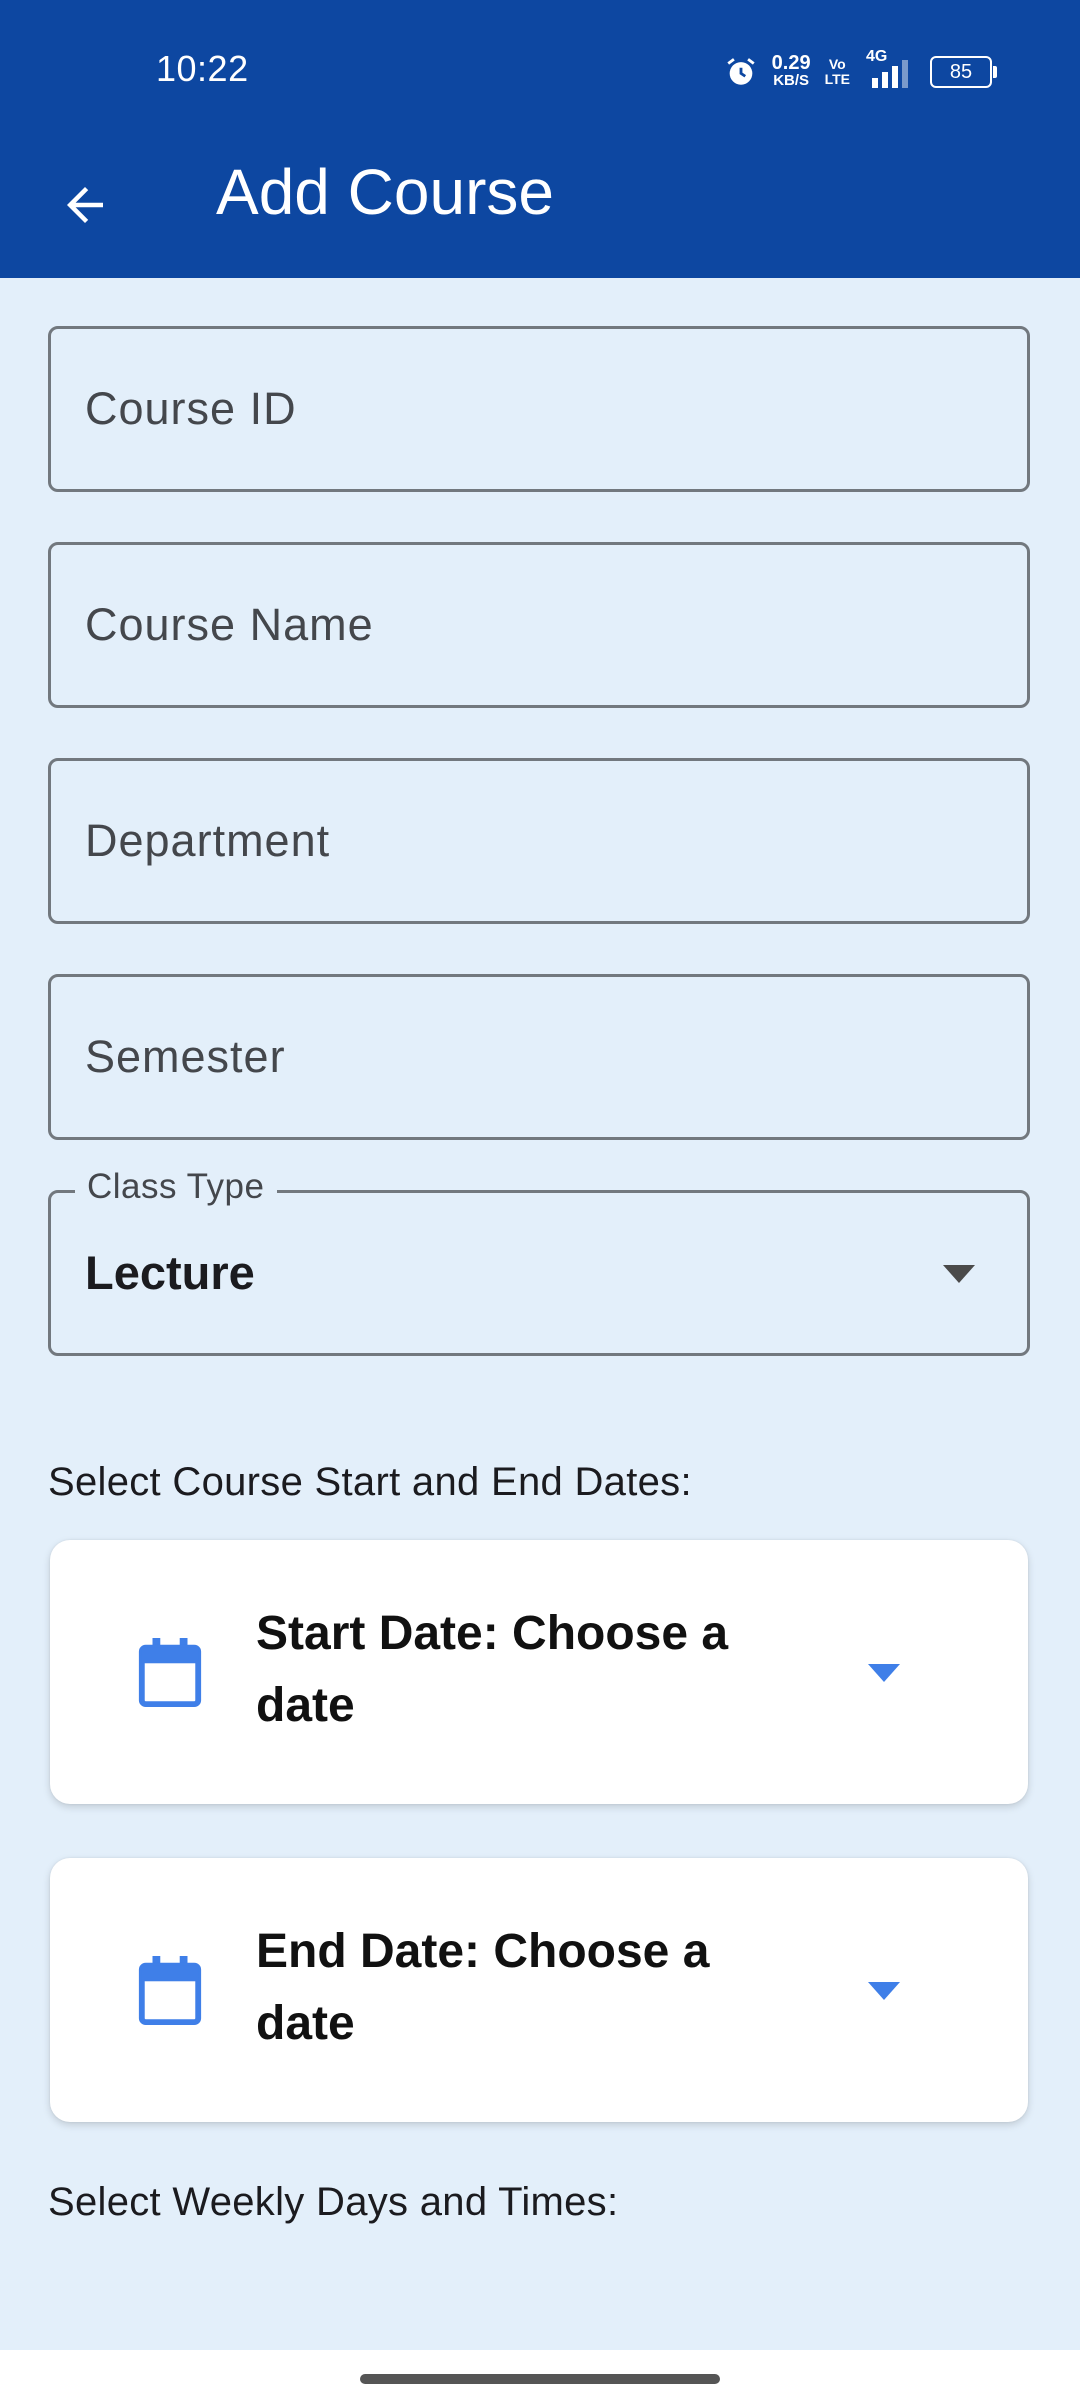 This screenshot has width=1080, height=2400. I want to click on battery-indicator: 85, so click(963, 72).